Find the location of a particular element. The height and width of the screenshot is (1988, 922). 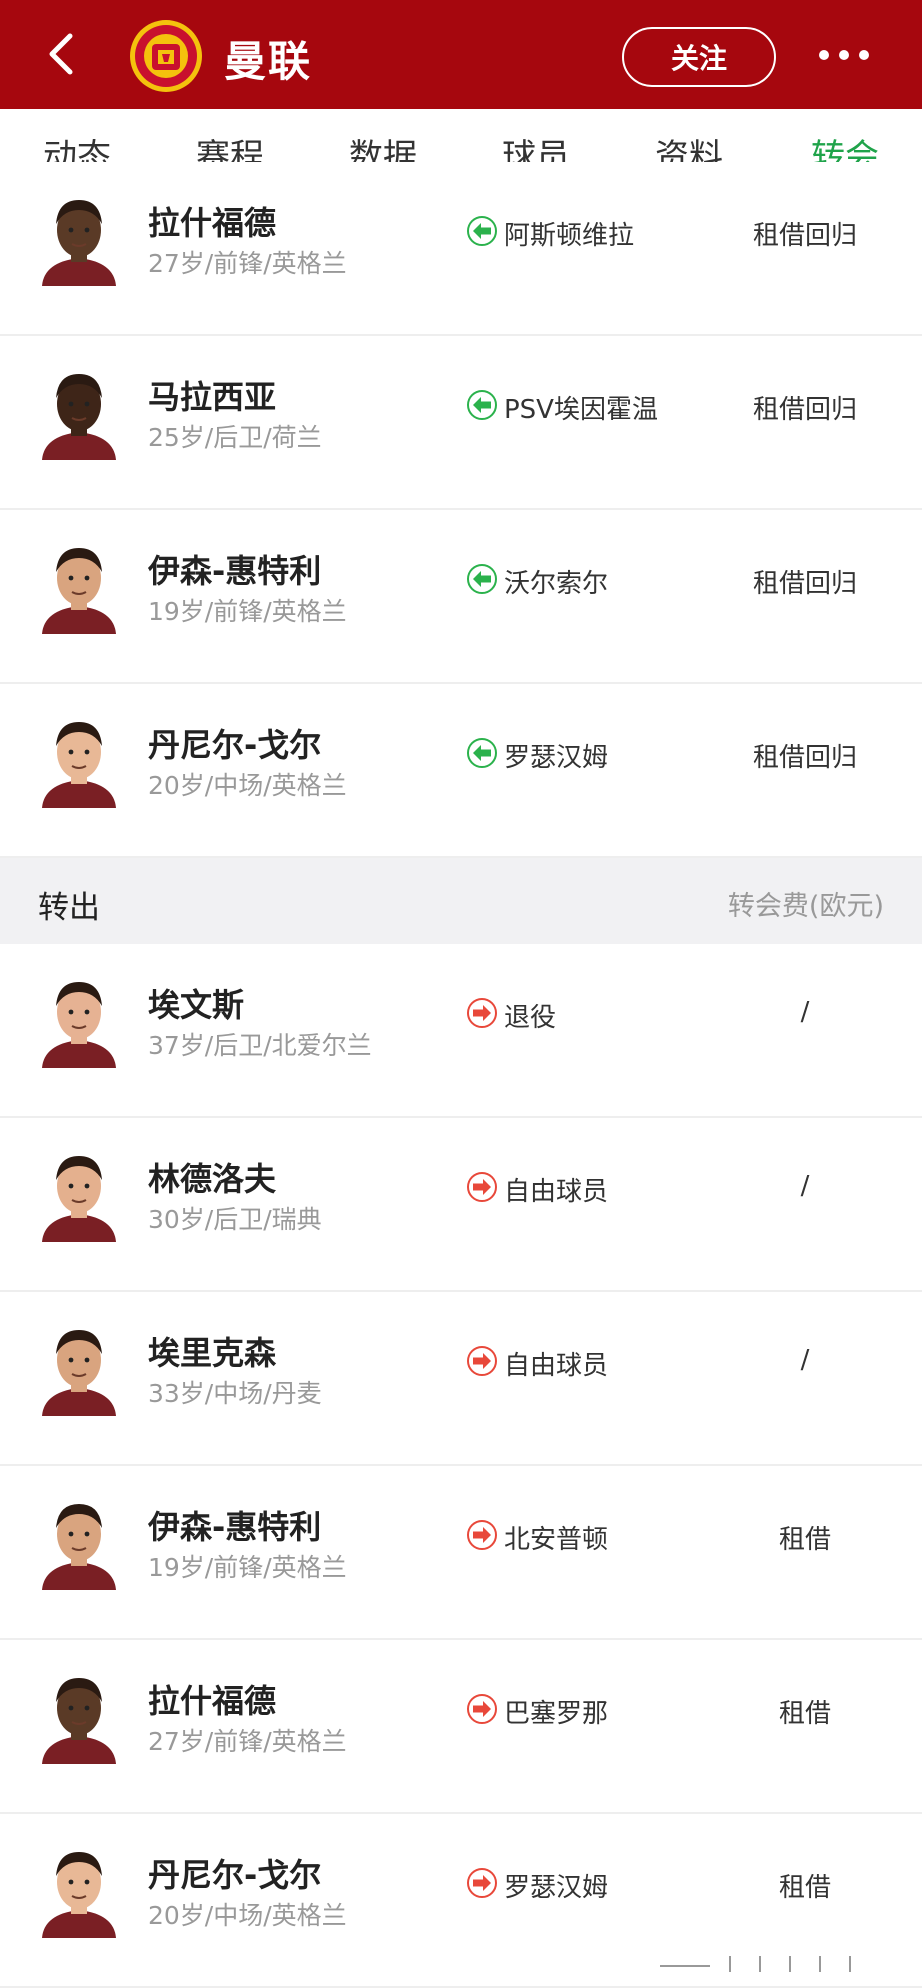

transfer-row: 埃里克森 33岁/中场/丹麦 自由球员 / is located at coordinates (461, 1379).